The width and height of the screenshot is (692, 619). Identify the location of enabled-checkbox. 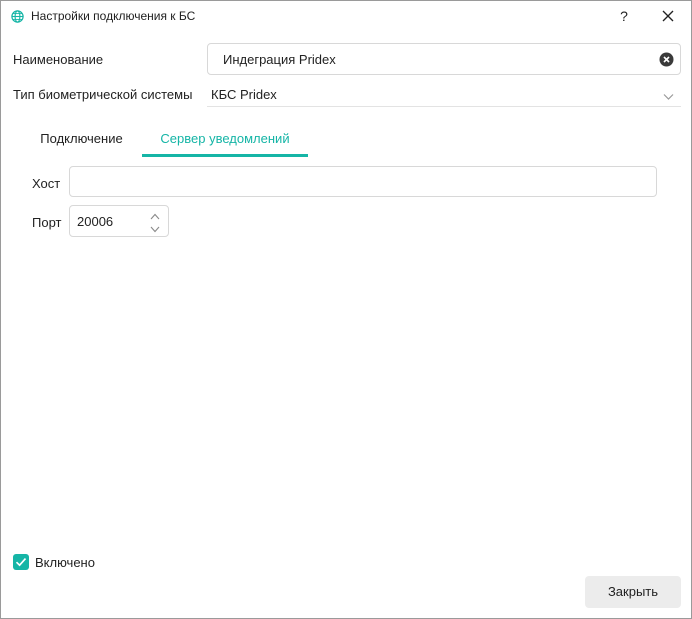
(21, 562).